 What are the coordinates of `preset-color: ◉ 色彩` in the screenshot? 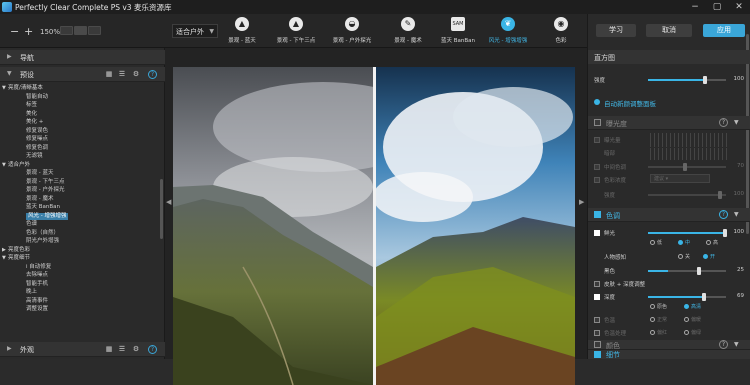 It's located at (561, 31).